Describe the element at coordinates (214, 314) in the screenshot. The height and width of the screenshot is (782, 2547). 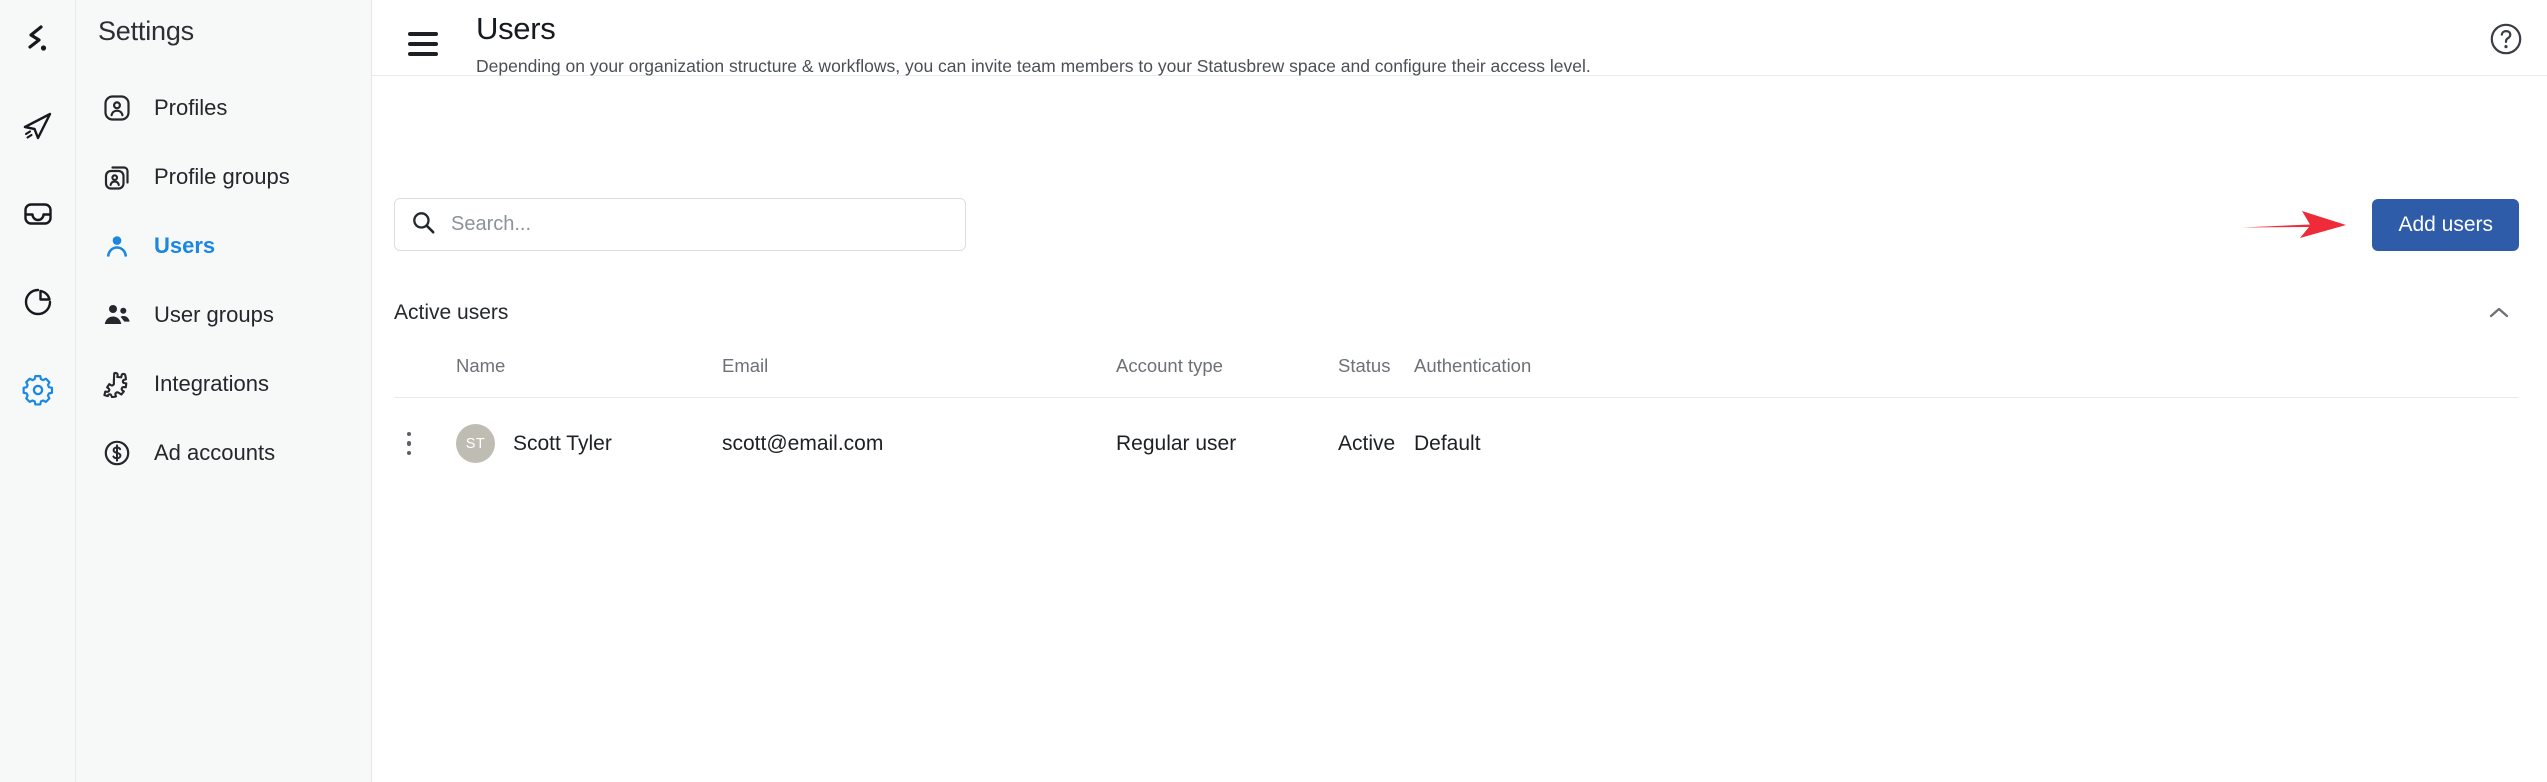
I see `sidebar-item-label: User groups` at that location.